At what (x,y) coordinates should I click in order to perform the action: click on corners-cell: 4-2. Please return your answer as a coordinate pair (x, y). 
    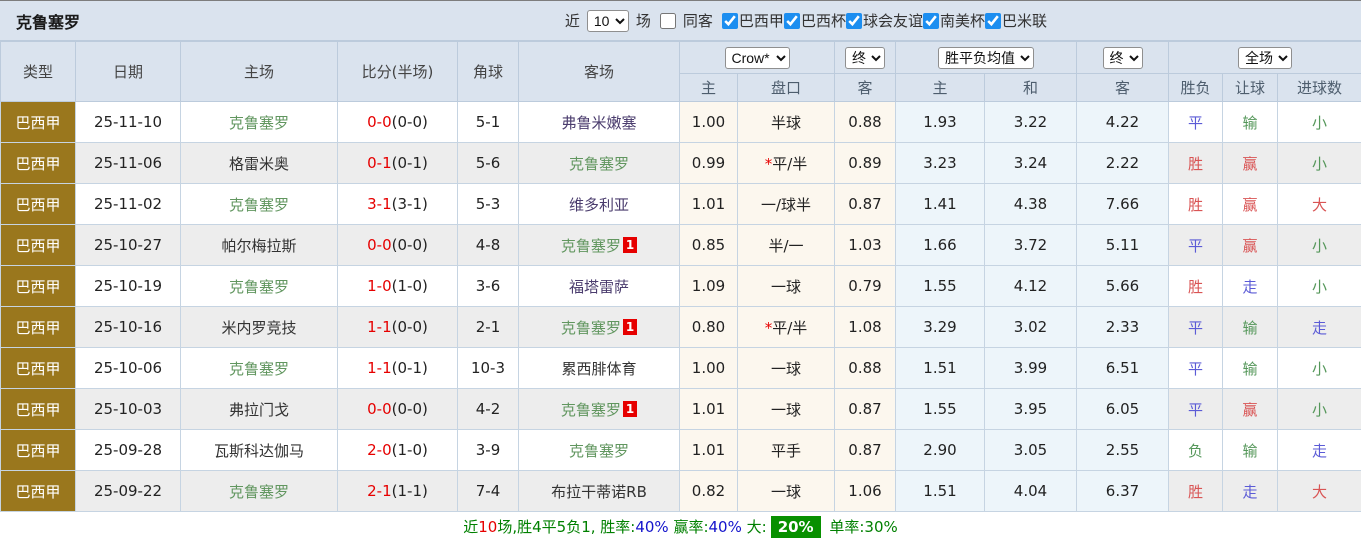
    Looking at the image, I should click on (488, 409).